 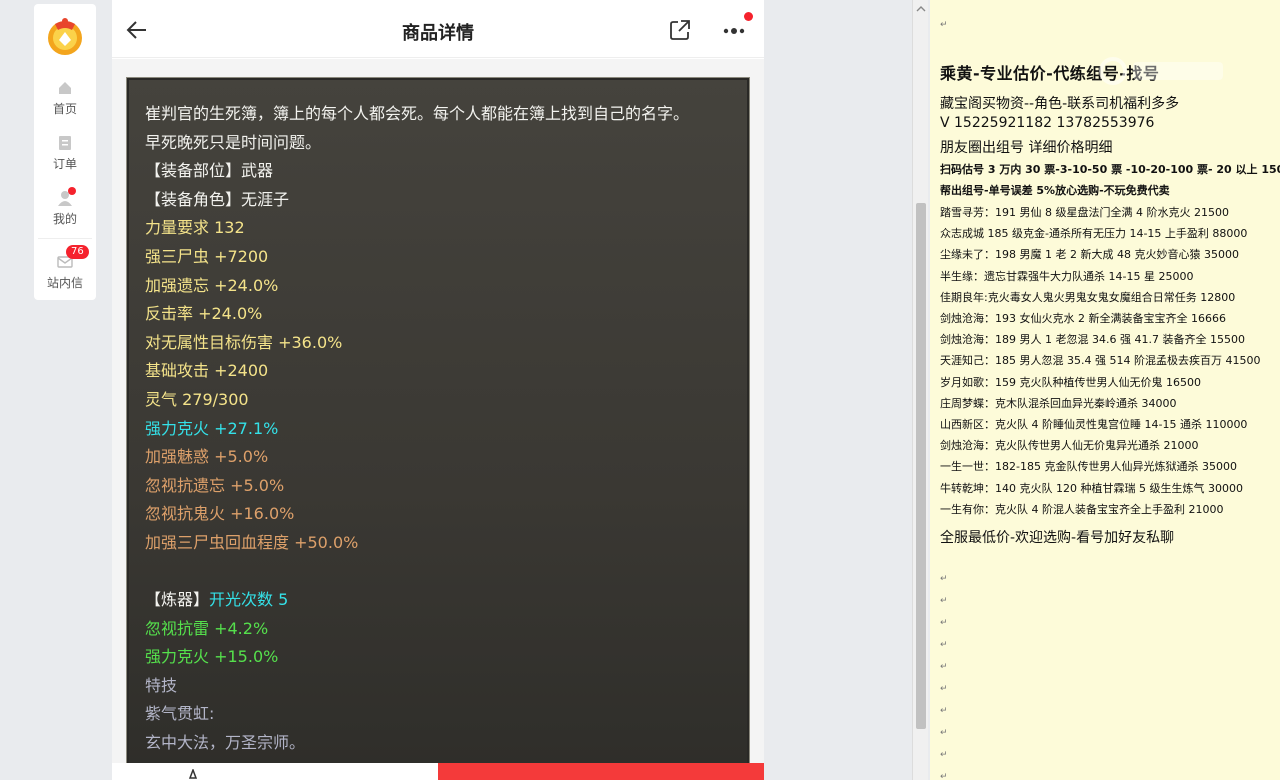 What do you see at coordinates (1088, 297) in the screenshot?
I see `doc-listing: 佳期良年:克火毒女人鬼火男鬼女鬼女魔组合日常任务 12800` at bounding box center [1088, 297].